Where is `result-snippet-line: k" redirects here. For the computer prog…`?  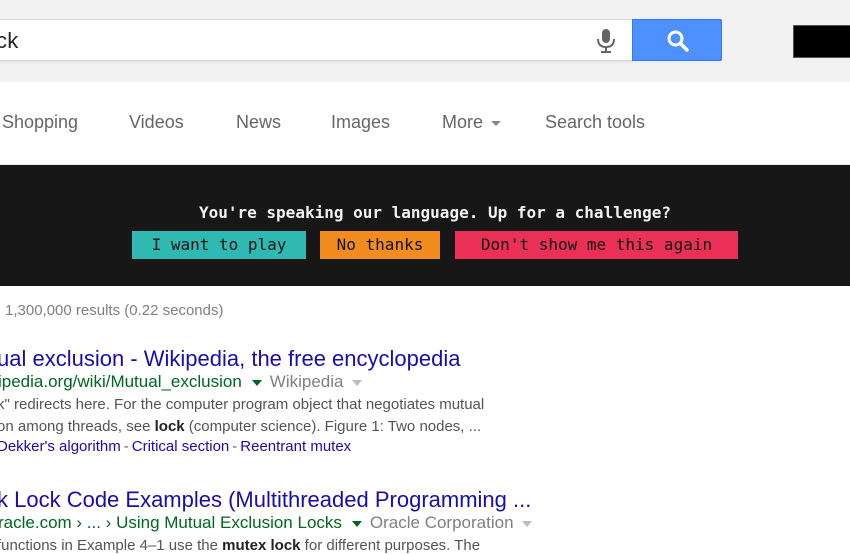 result-snippet-line: k" redirects here. For the computer prog… is located at coordinates (242, 404).